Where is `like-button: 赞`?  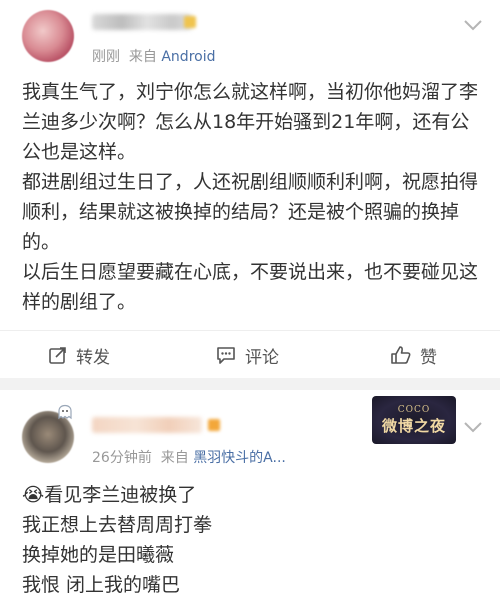
like-button: 赞 is located at coordinates (413, 355).